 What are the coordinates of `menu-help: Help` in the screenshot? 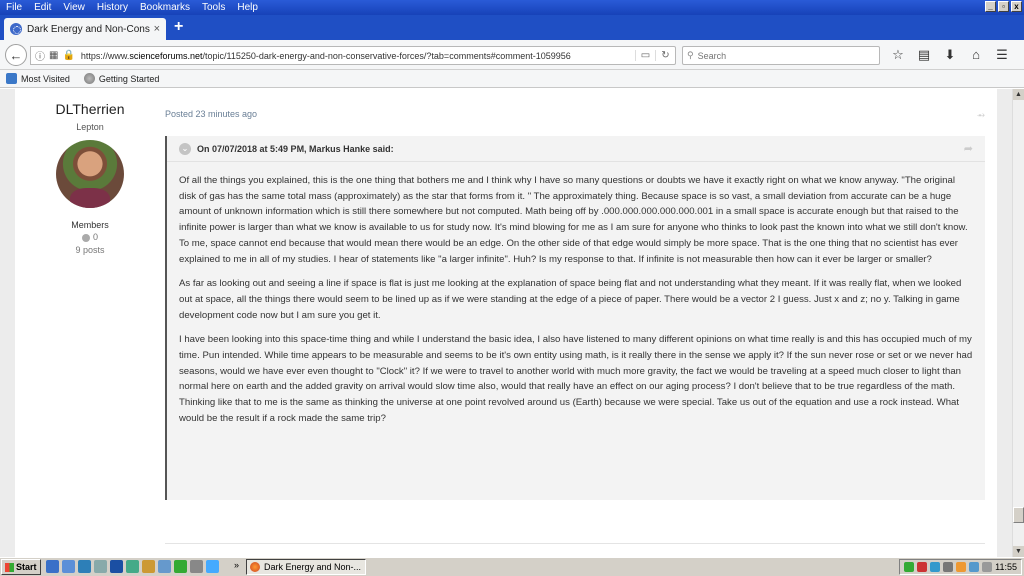 It's located at (247, 7).